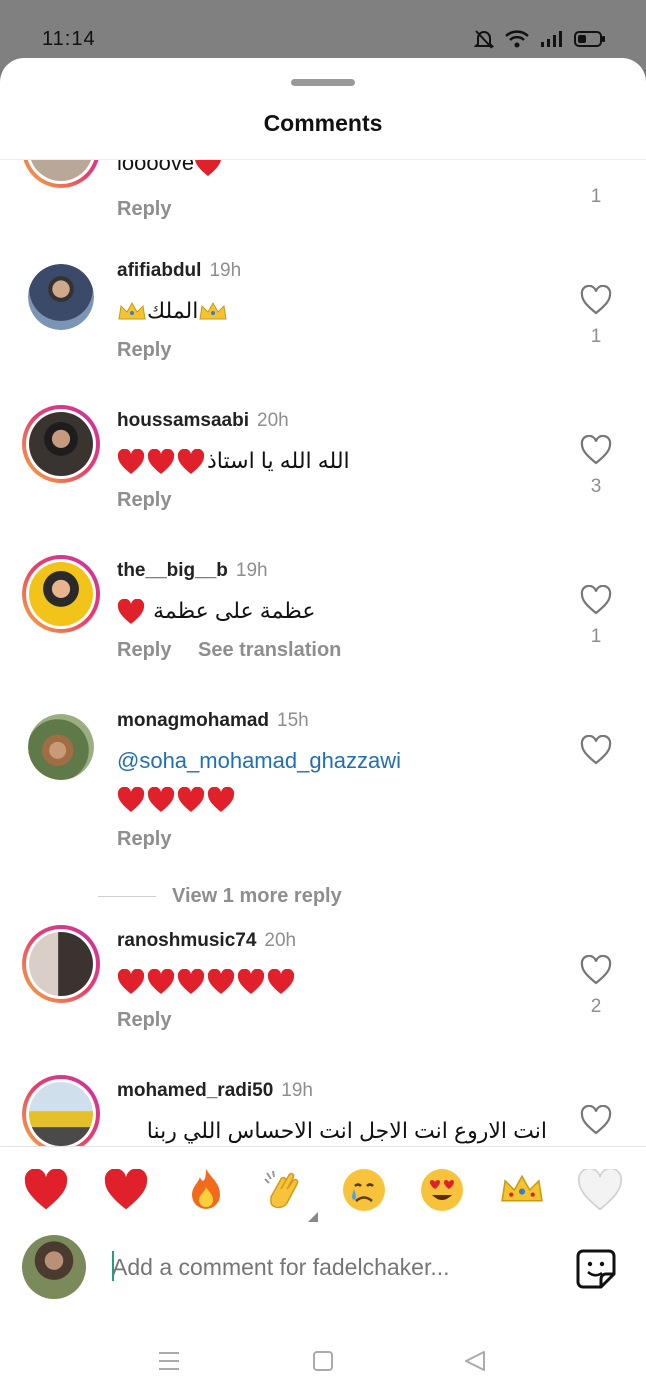 The height and width of the screenshot is (1400, 646). I want to click on emoji-bar-divider, so click(323, 1146).